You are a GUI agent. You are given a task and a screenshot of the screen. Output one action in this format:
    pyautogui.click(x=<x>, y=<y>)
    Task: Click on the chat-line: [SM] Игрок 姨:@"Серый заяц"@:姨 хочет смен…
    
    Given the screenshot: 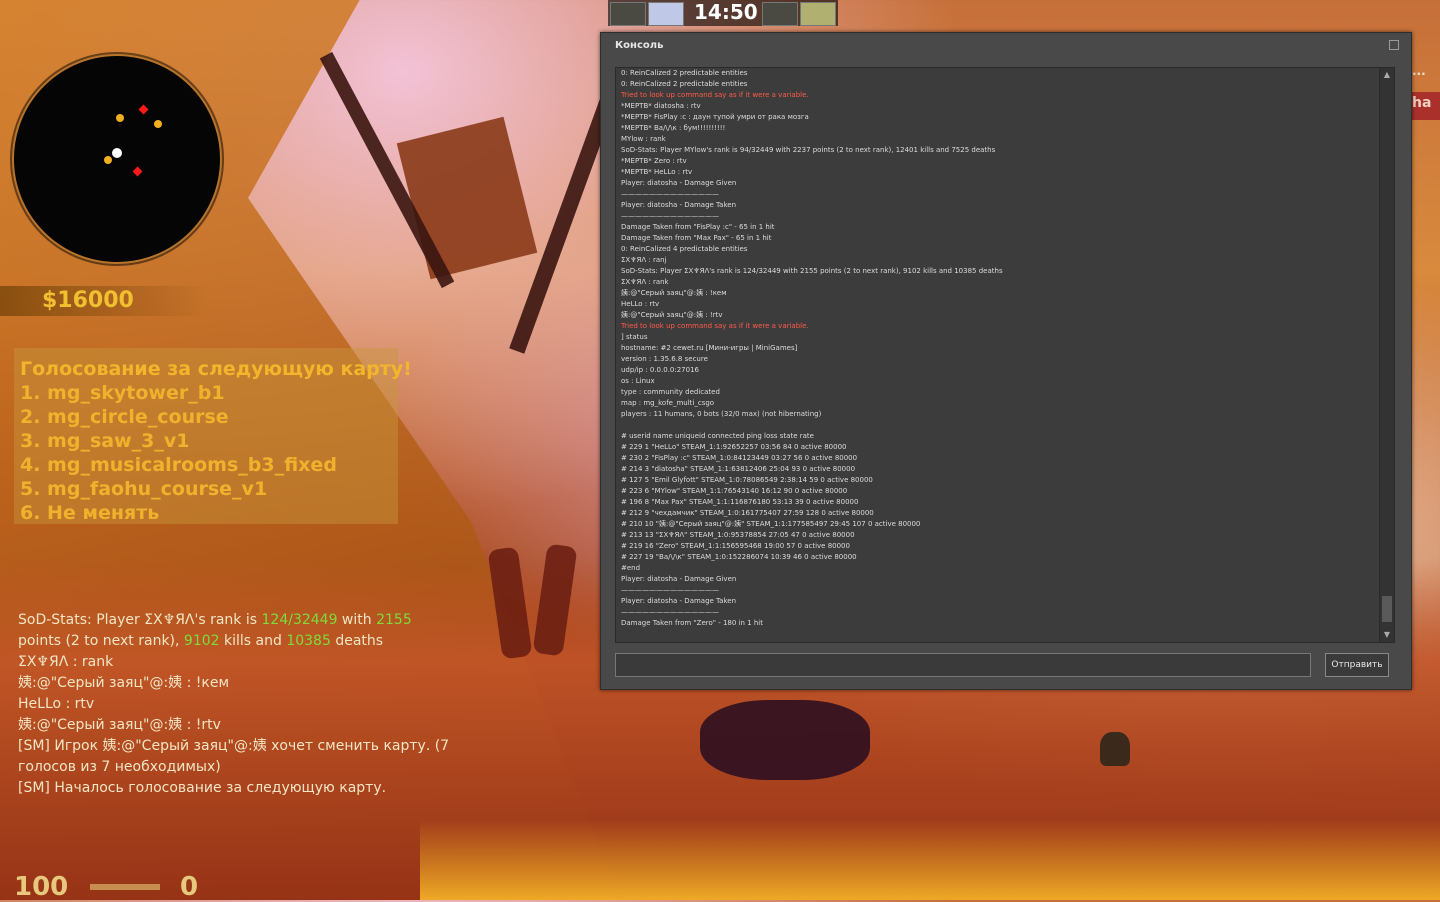 What is the action you would take?
    pyautogui.click(x=234, y=746)
    